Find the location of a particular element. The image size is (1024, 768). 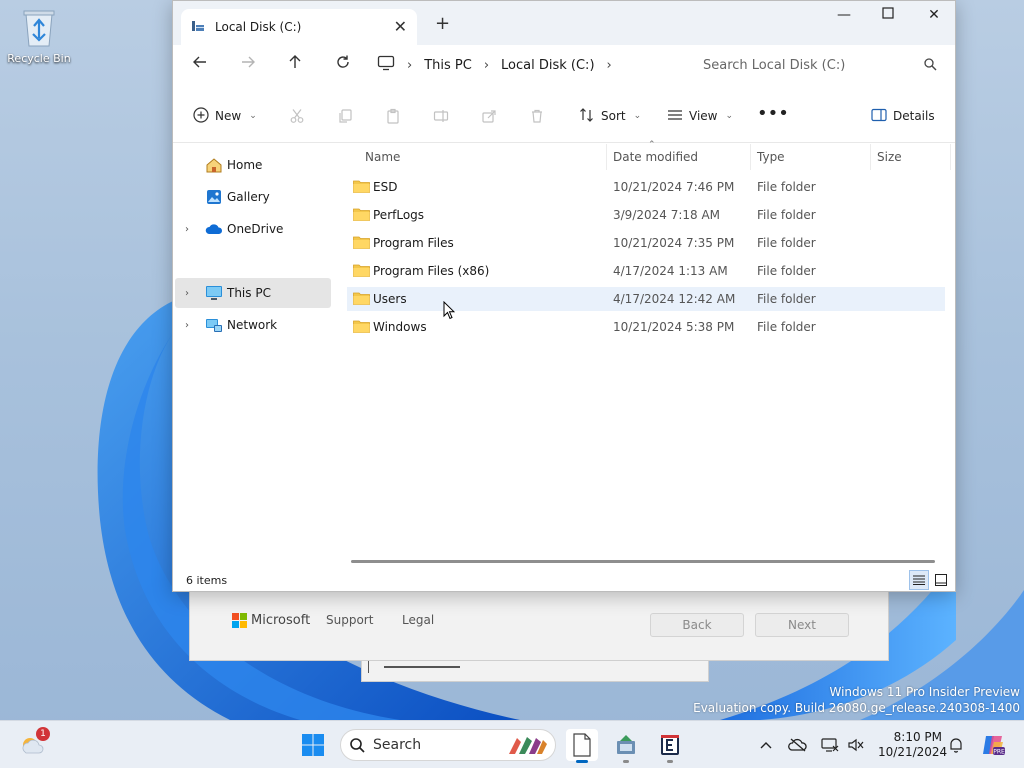

minimize-icon: — is located at coordinates (844, 17).